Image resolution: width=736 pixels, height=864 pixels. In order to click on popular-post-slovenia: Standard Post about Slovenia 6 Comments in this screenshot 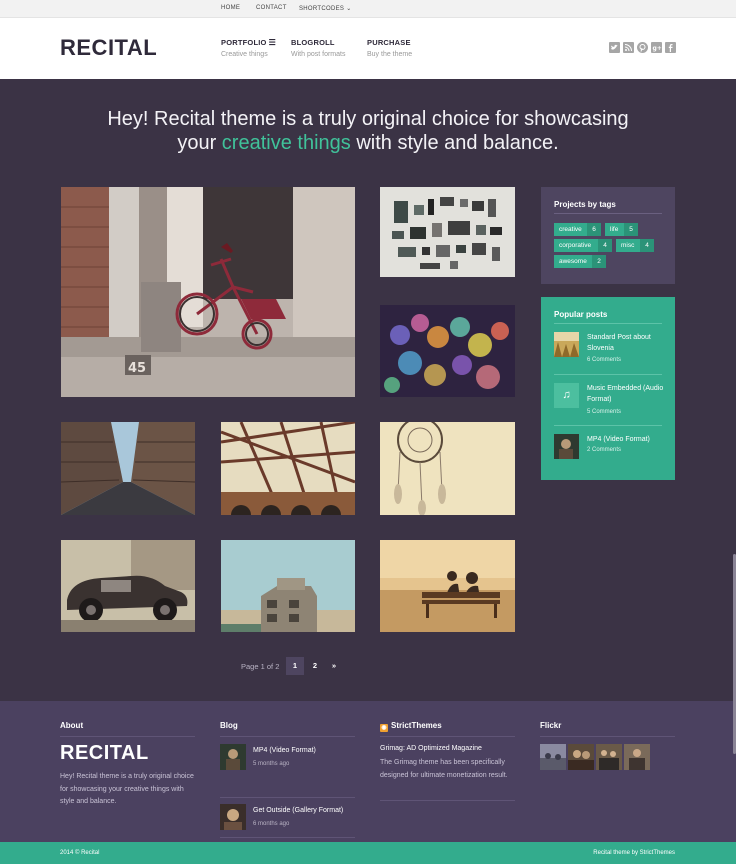, I will do `click(608, 350)`.